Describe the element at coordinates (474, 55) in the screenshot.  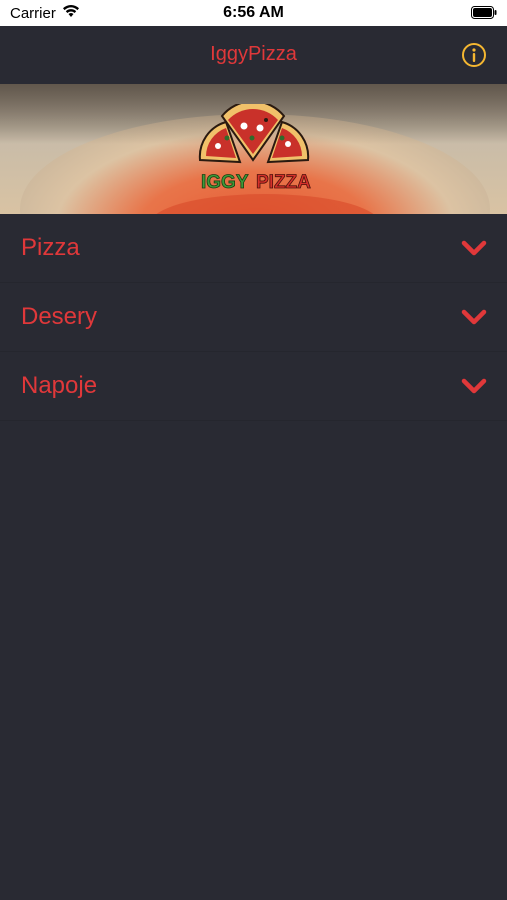
I see `info-circle-icon` at that location.